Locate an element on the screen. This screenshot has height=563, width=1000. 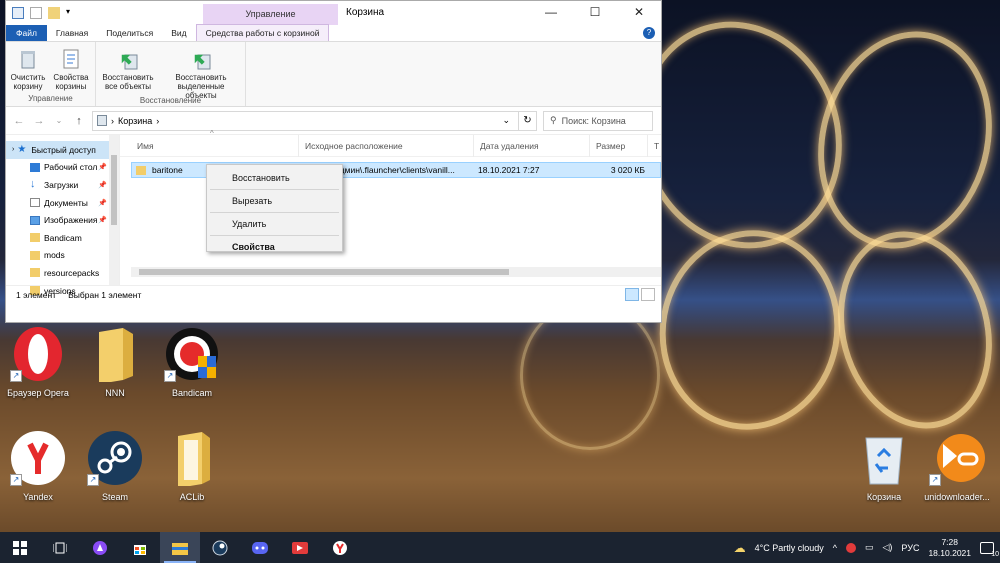
nav-item-bandicam: Bandicam is located at coordinates (62, 238).